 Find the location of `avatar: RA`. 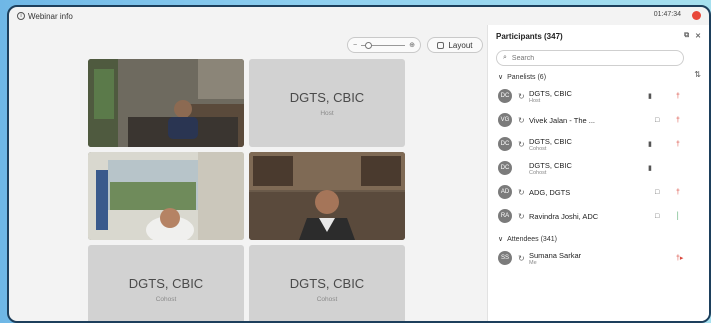

avatar: RA is located at coordinates (505, 216).